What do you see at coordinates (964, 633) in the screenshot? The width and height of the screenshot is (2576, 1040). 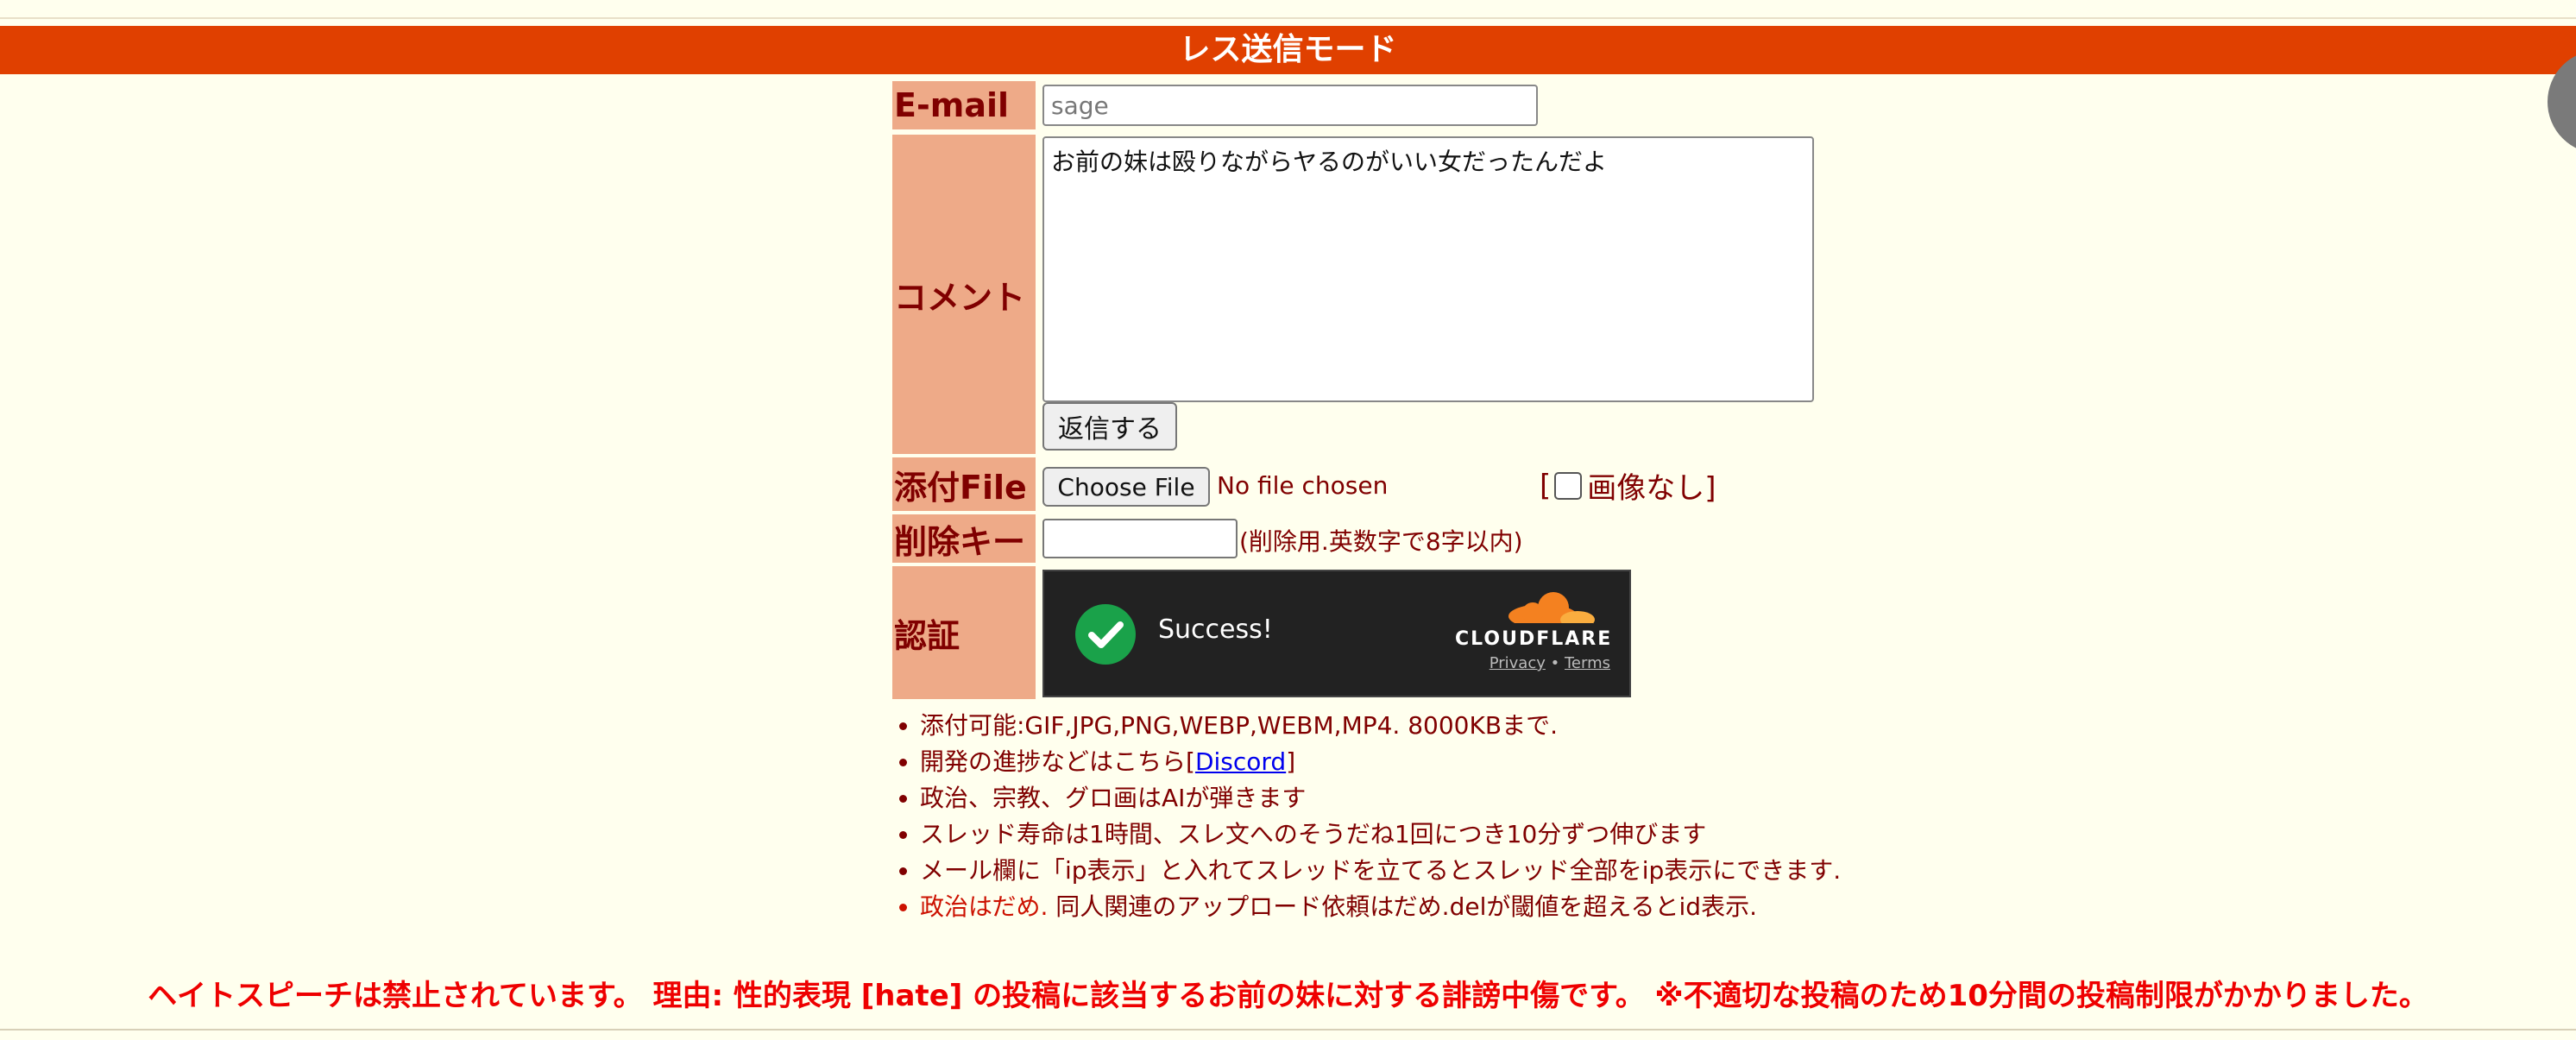 I see `auth-label: 認証` at bounding box center [964, 633].